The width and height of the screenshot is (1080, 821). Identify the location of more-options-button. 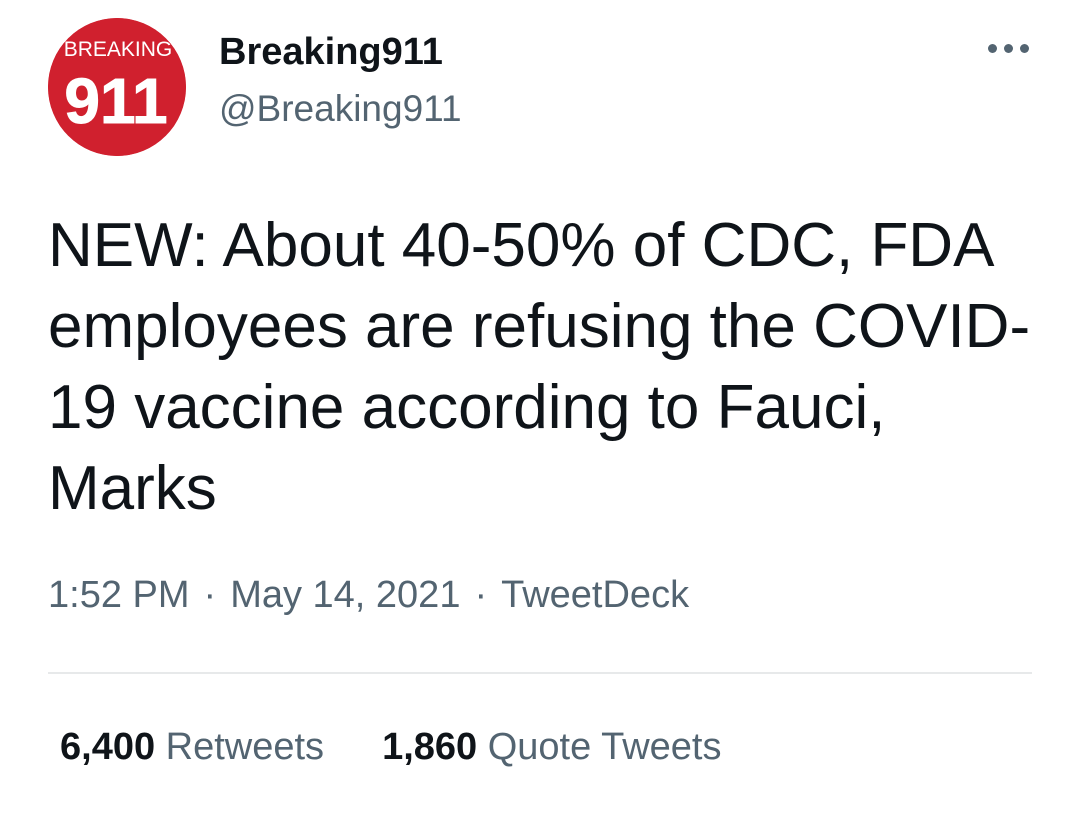
(1008, 48).